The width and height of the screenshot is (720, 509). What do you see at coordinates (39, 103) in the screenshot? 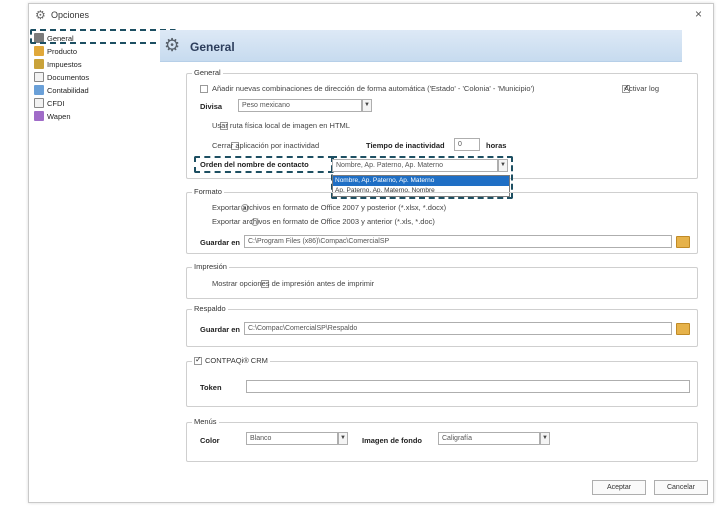
I see `cfdi-icon` at bounding box center [39, 103].